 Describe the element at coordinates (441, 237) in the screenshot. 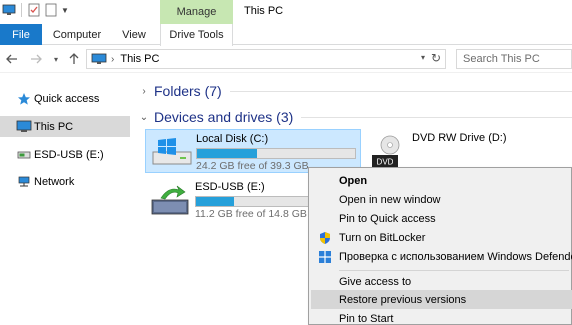

I see `menu-item-turn-on-bitlocker: Turn on BitLocker` at that location.